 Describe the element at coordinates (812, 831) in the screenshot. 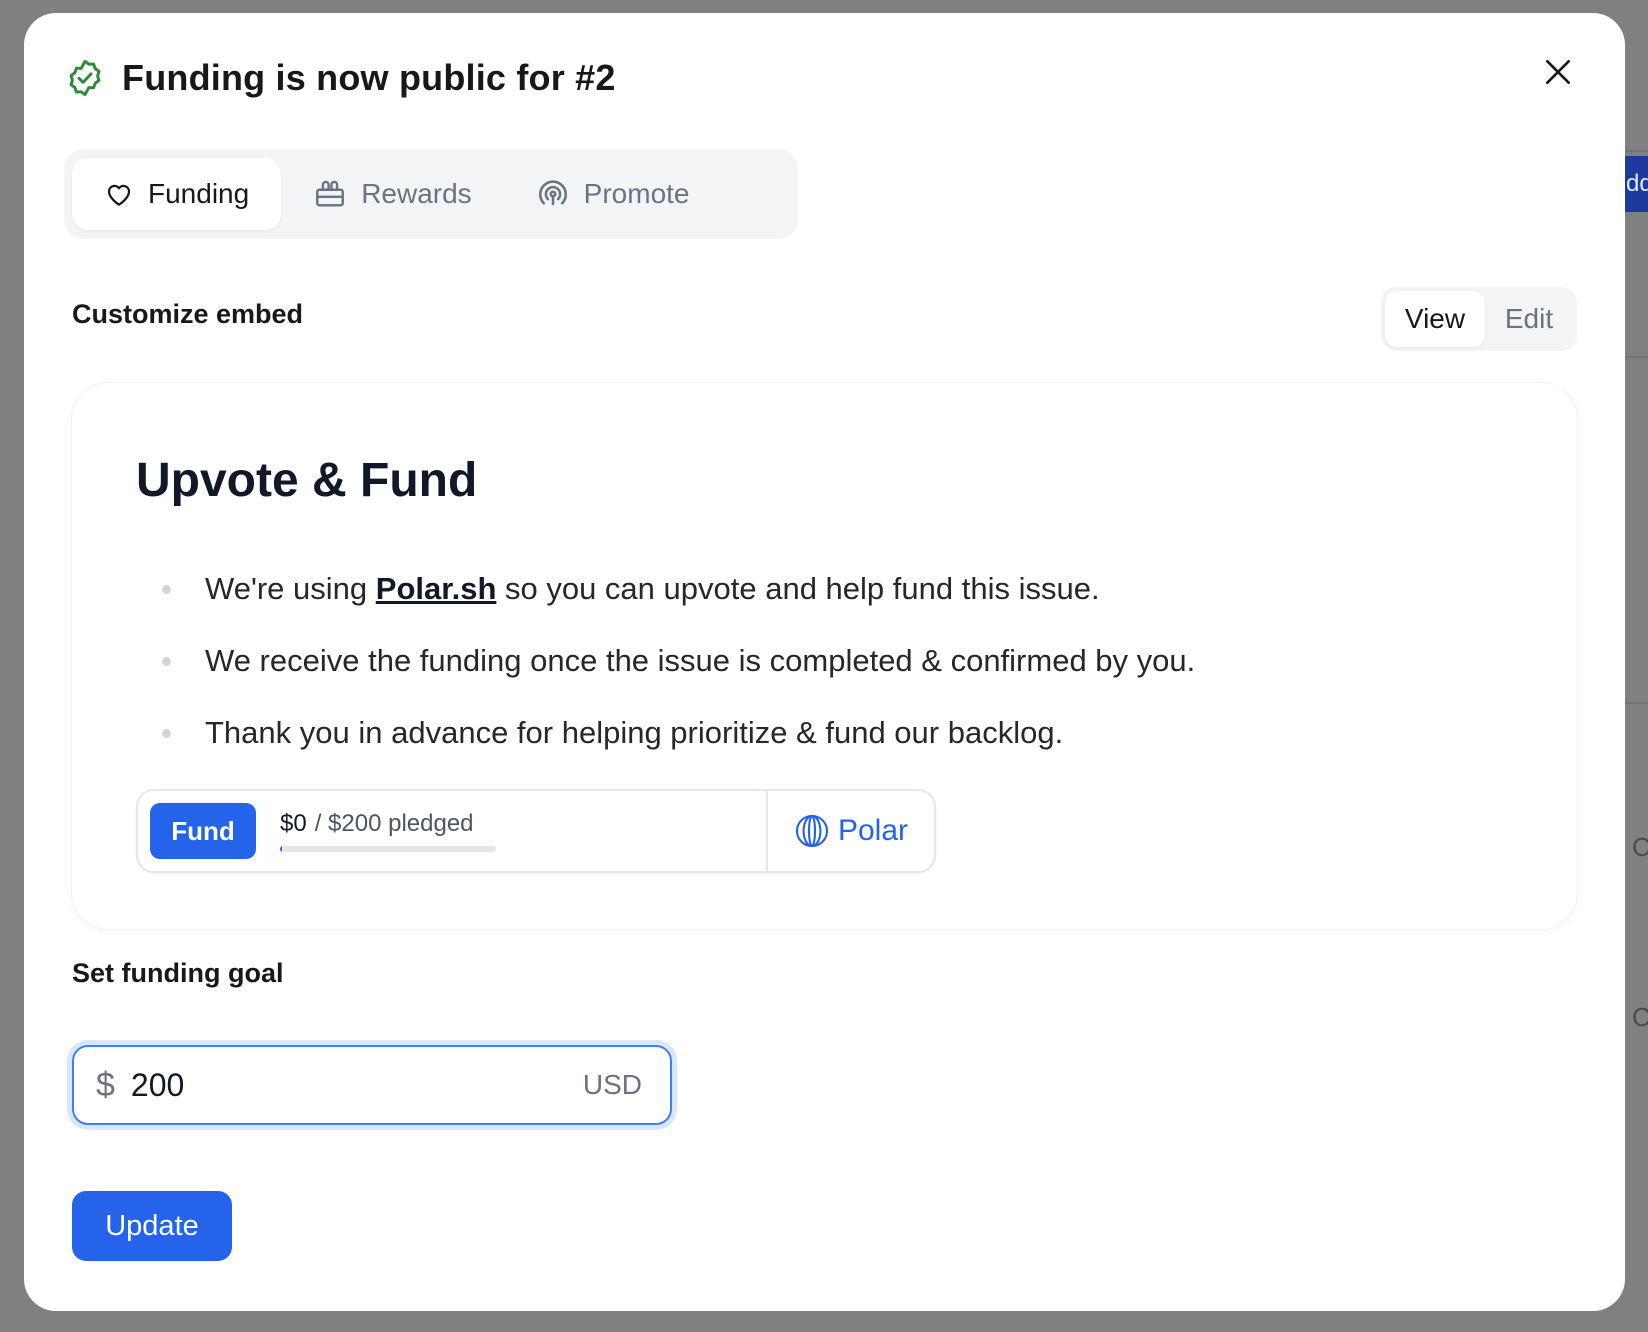

I see `polar-logo-icon` at that location.